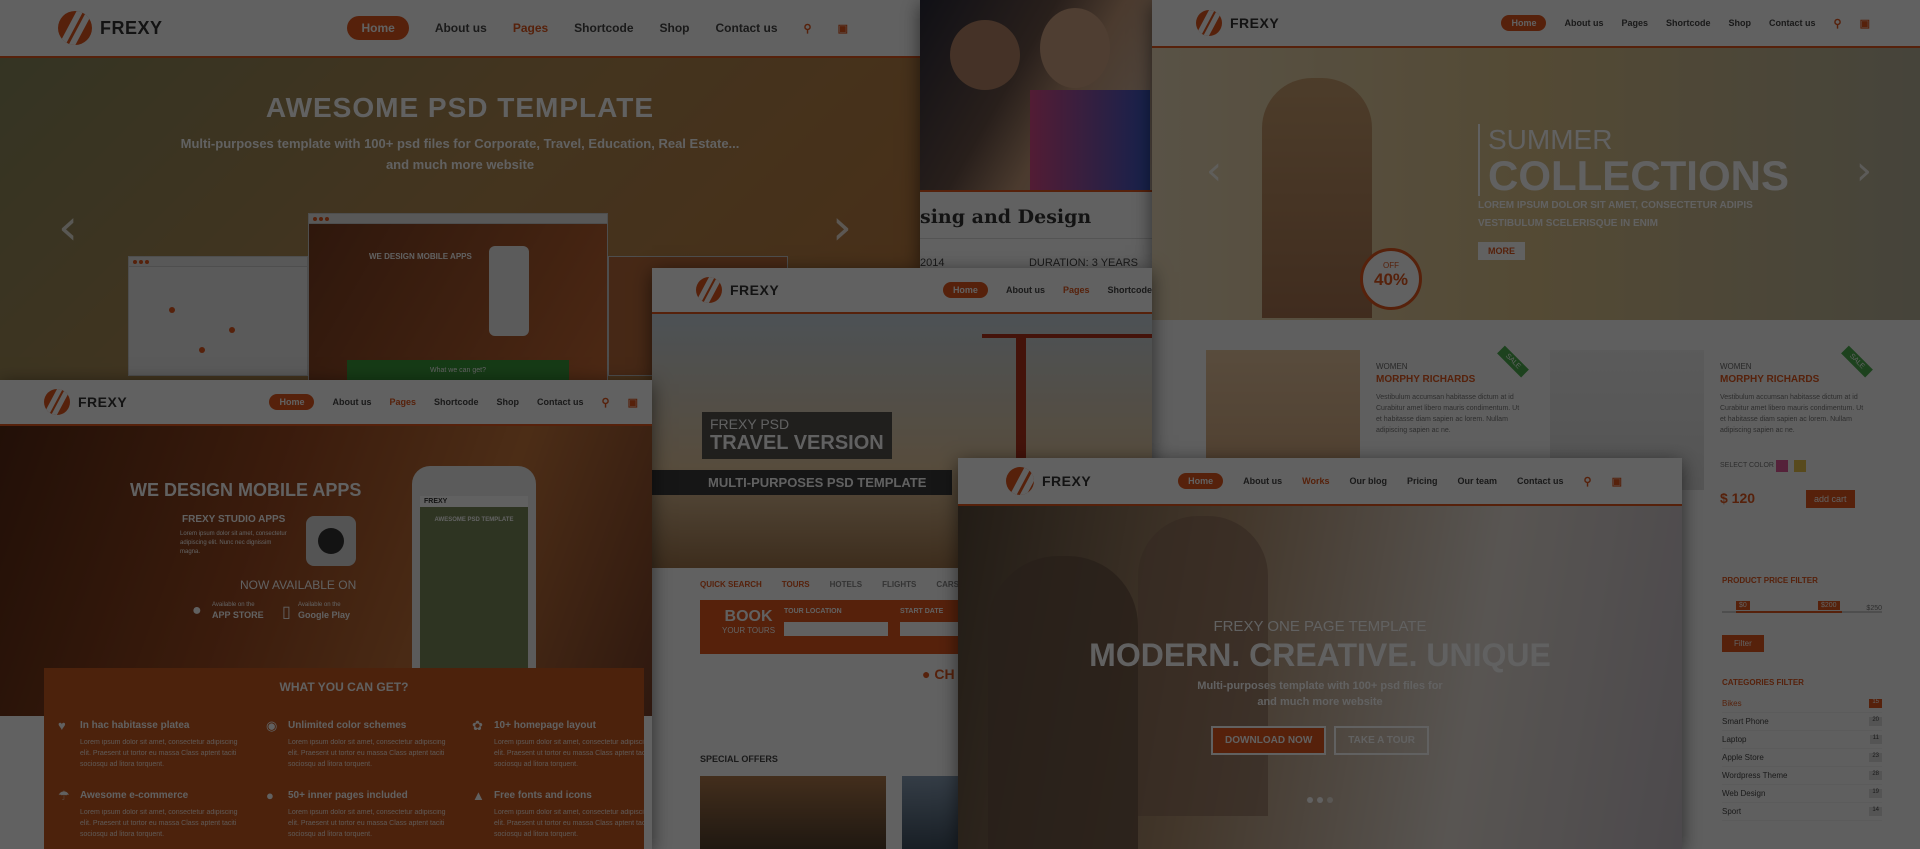 The height and width of the screenshot is (849, 1920). I want to click on menu-blog: Our blog, so click(1368, 481).